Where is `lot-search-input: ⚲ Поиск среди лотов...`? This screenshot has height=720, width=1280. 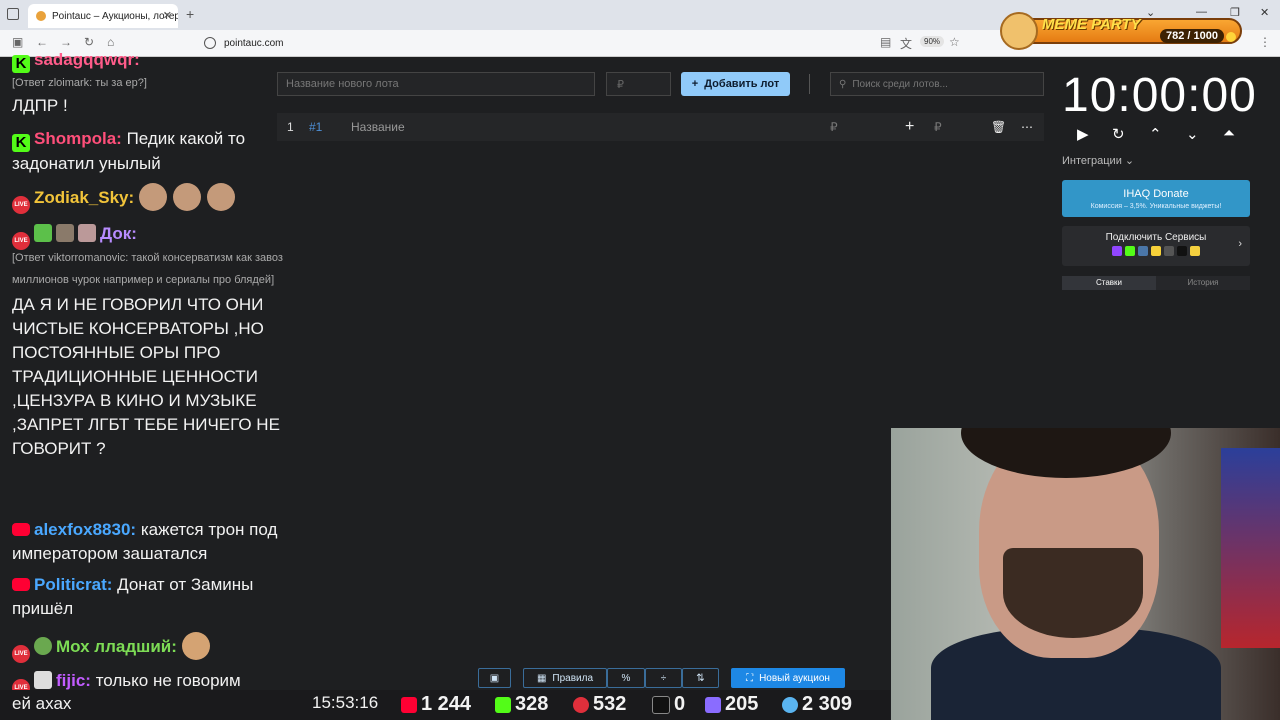 lot-search-input: ⚲ Поиск среди лотов... is located at coordinates (937, 84).